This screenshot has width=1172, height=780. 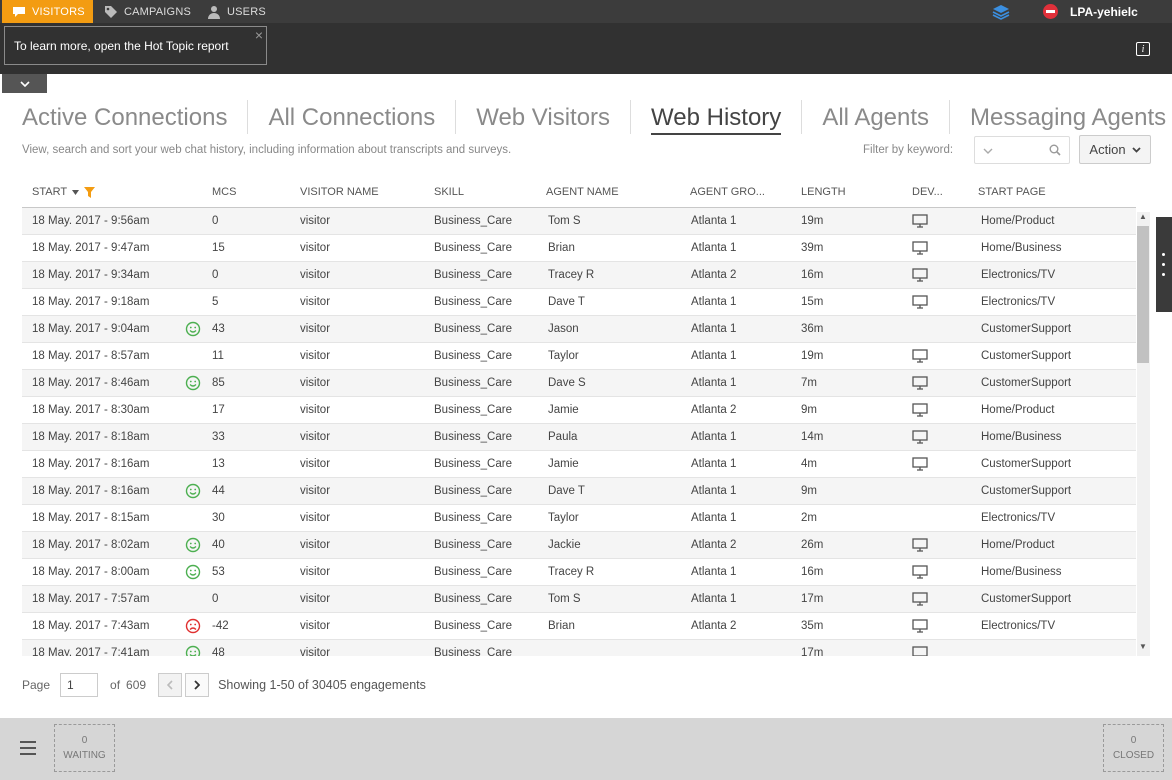 What do you see at coordinates (259, 35) in the screenshot?
I see `close-icon: ×` at bounding box center [259, 35].